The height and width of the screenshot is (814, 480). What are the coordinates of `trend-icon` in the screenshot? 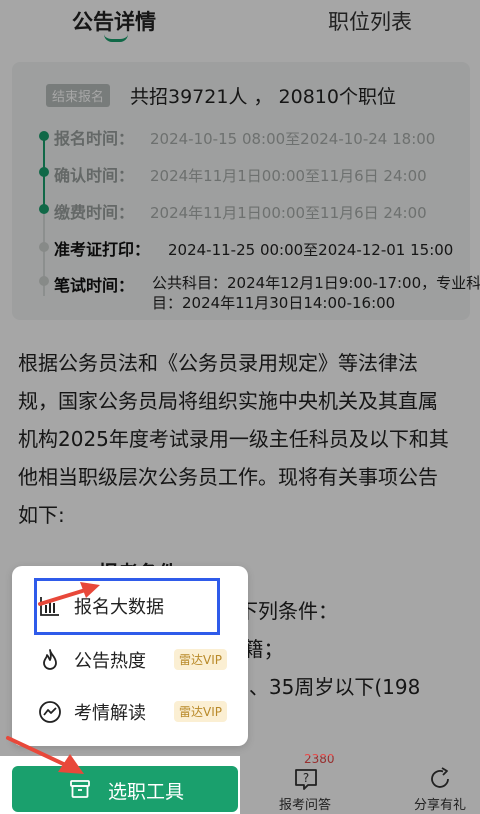 It's located at (50, 712).